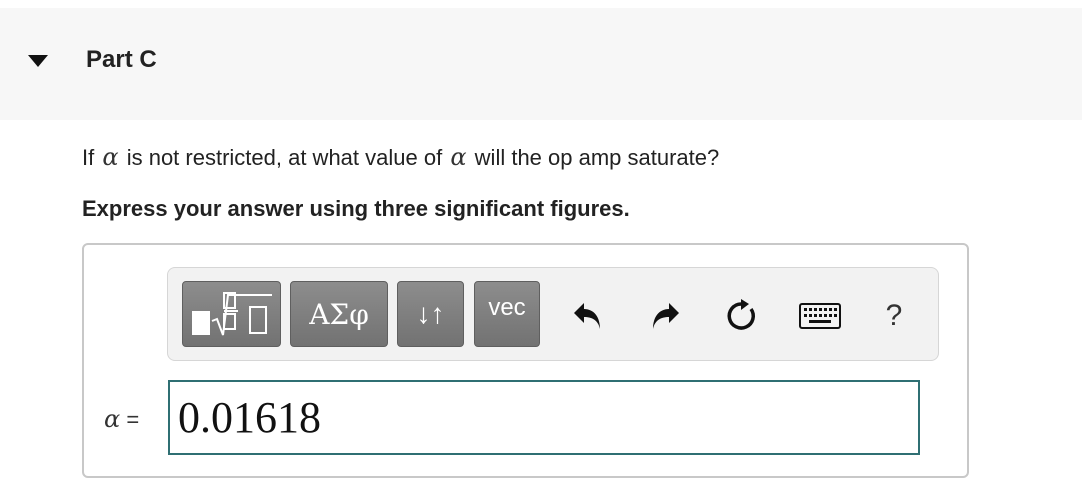 This screenshot has width=1082, height=494. I want to click on question-middle: is not restricted, at what value of, so click(284, 157).